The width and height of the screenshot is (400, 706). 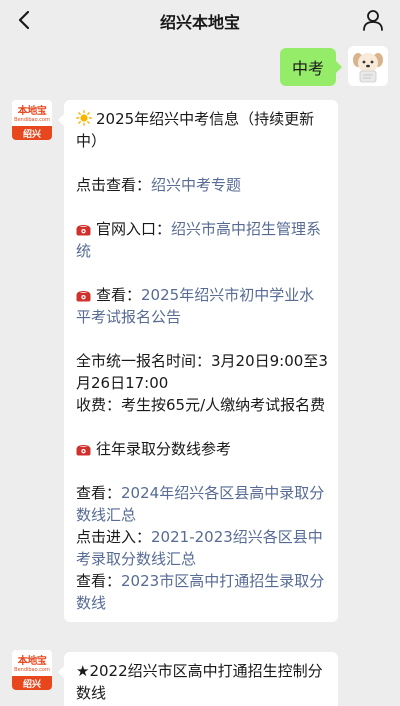 I want to click on nav-bar: 绍兴本地宝, so click(x=200, y=20).